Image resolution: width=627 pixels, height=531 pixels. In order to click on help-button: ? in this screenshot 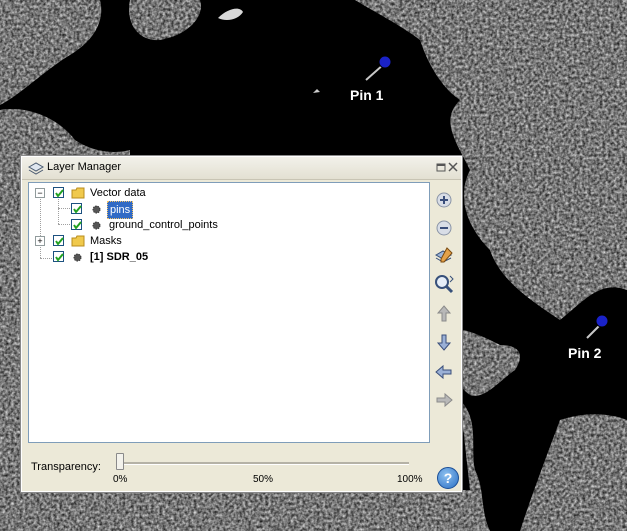, I will do `click(448, 478)`.